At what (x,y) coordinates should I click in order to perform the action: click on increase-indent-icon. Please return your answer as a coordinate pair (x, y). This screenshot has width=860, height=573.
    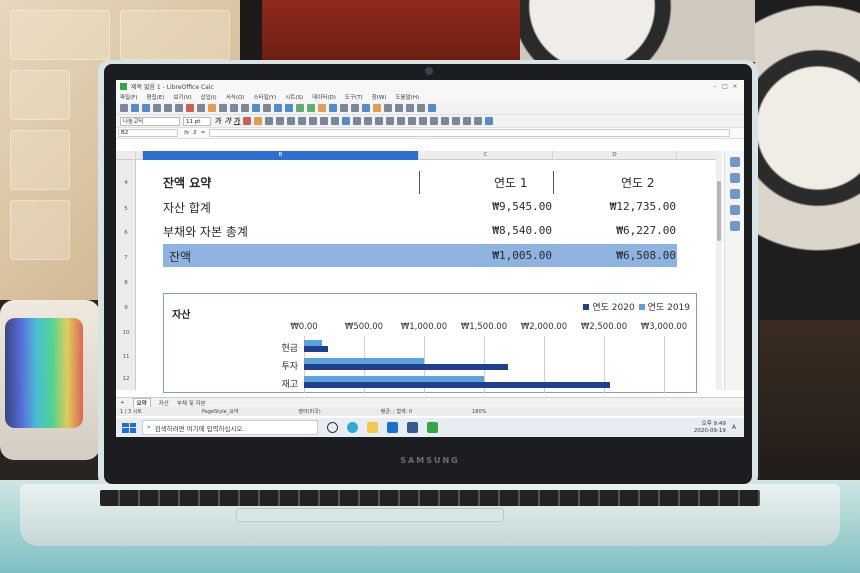
    Looking at the image, I should click on (434, 121).